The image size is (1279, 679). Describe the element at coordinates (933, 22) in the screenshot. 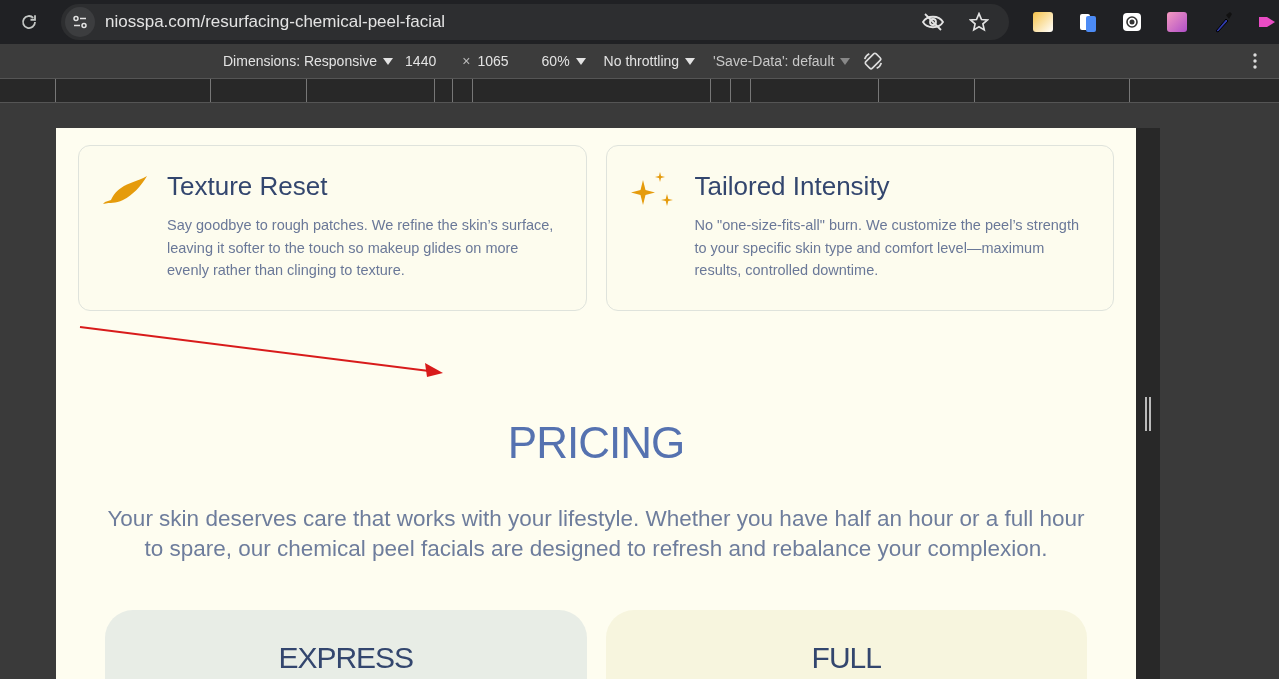

I see `eye-slash-icon` at that location.